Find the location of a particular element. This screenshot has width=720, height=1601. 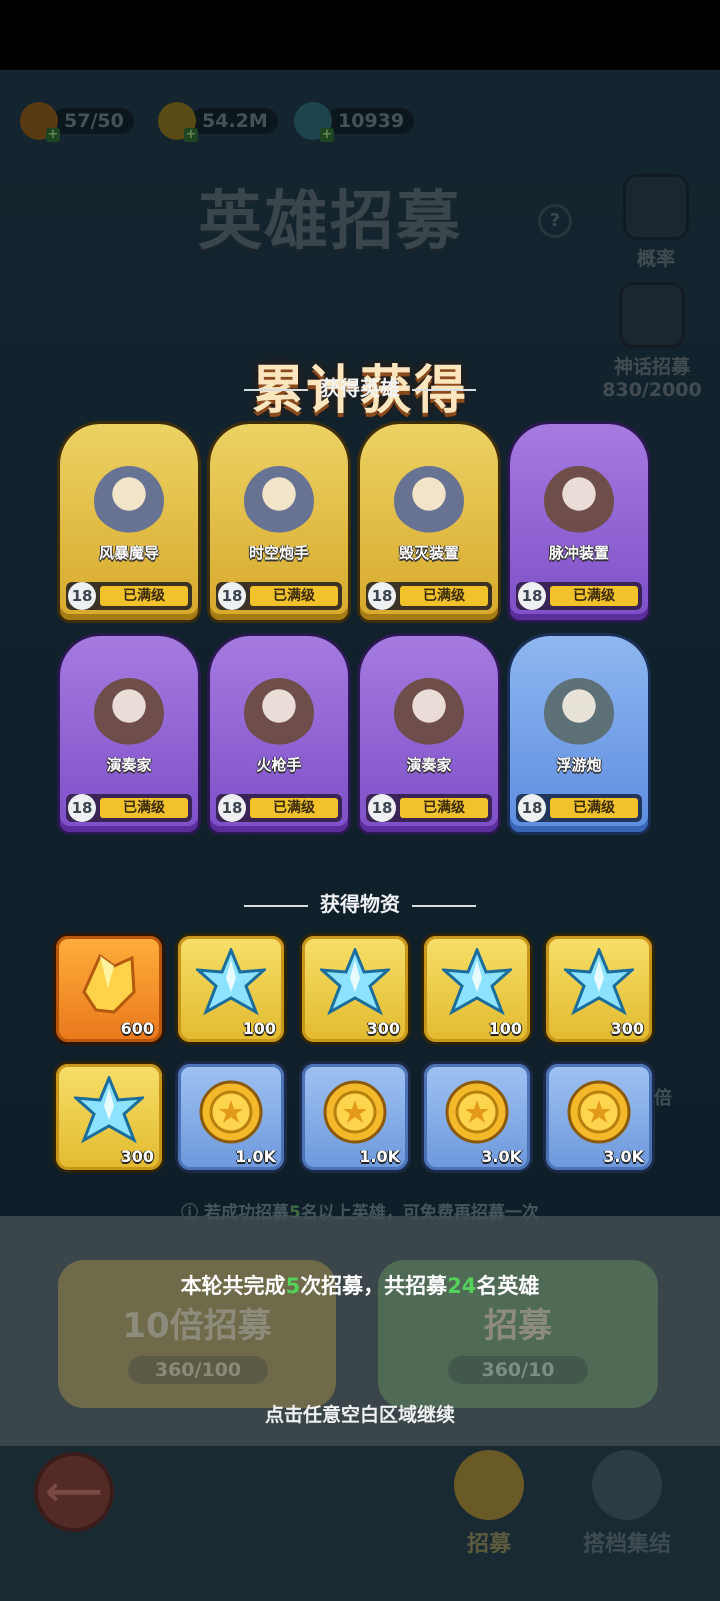

hero-card: 浮游炮 18 已满级 is located at coordinates (579, 734).